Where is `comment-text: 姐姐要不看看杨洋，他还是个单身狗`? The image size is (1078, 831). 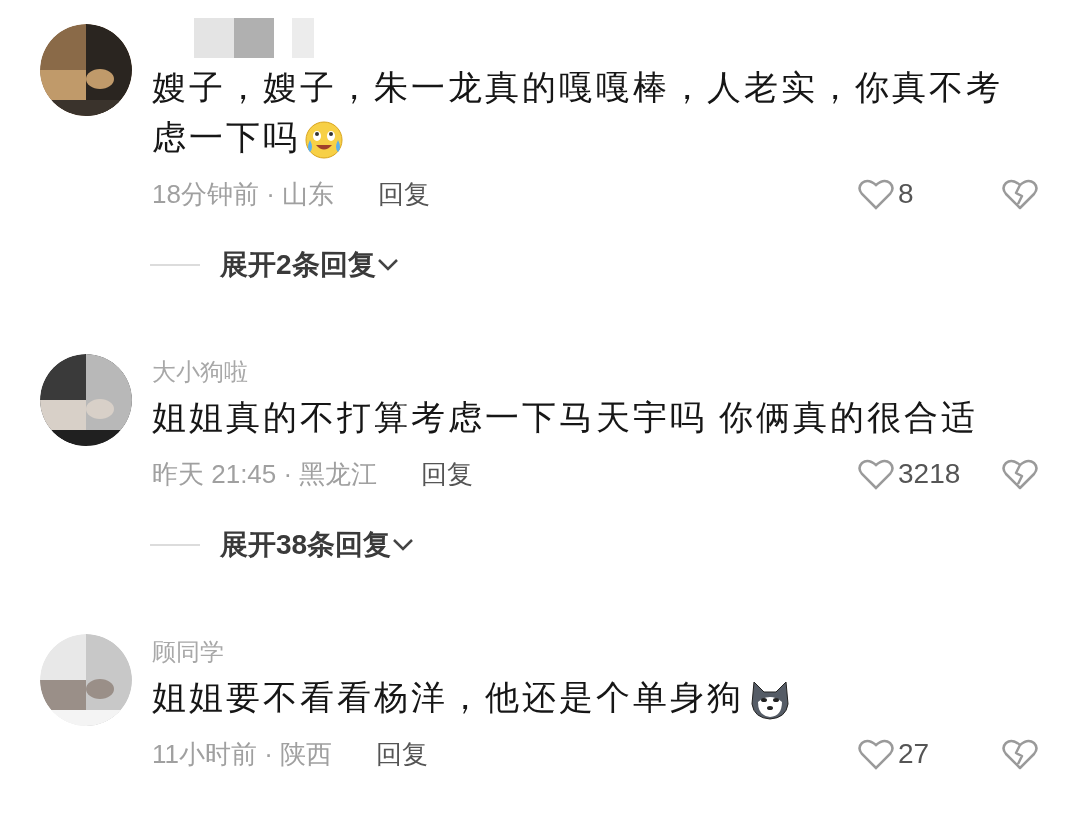
comment-text: 姐姐要不看看杨洋，他还是个单身狗 is located at coordinates (592, 697).